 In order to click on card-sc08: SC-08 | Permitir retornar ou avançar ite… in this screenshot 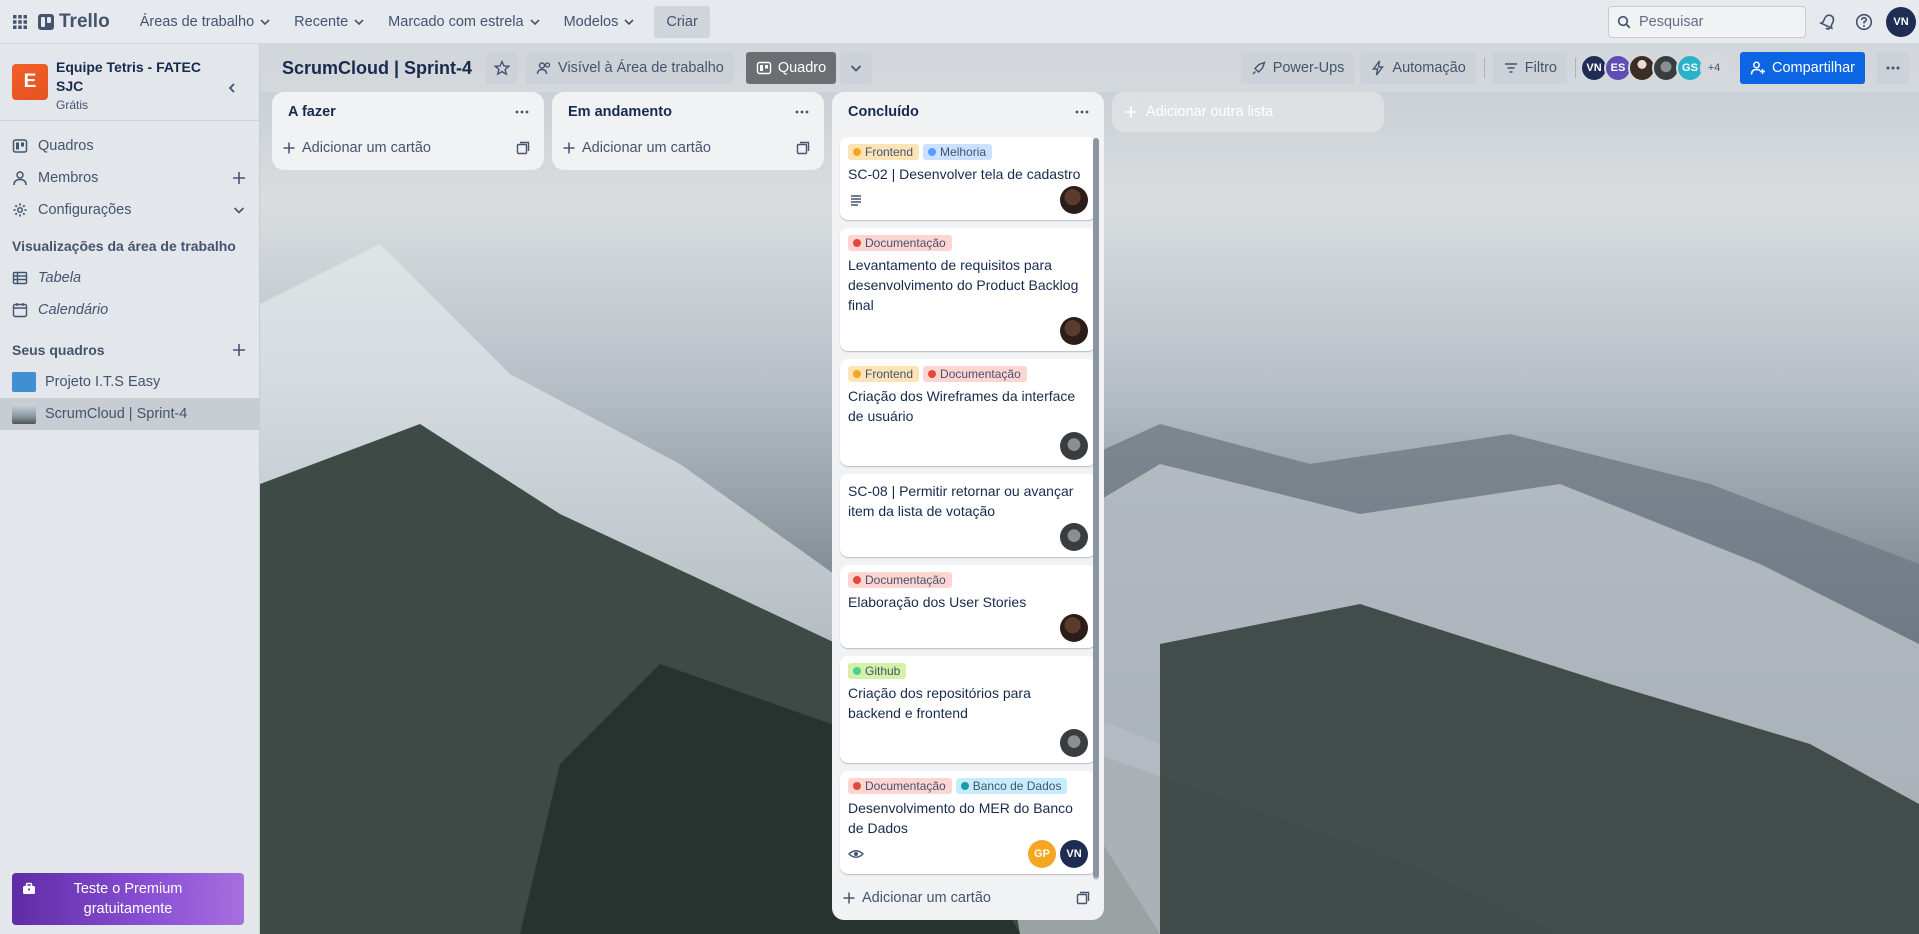, I will do `click(968, 515)`.